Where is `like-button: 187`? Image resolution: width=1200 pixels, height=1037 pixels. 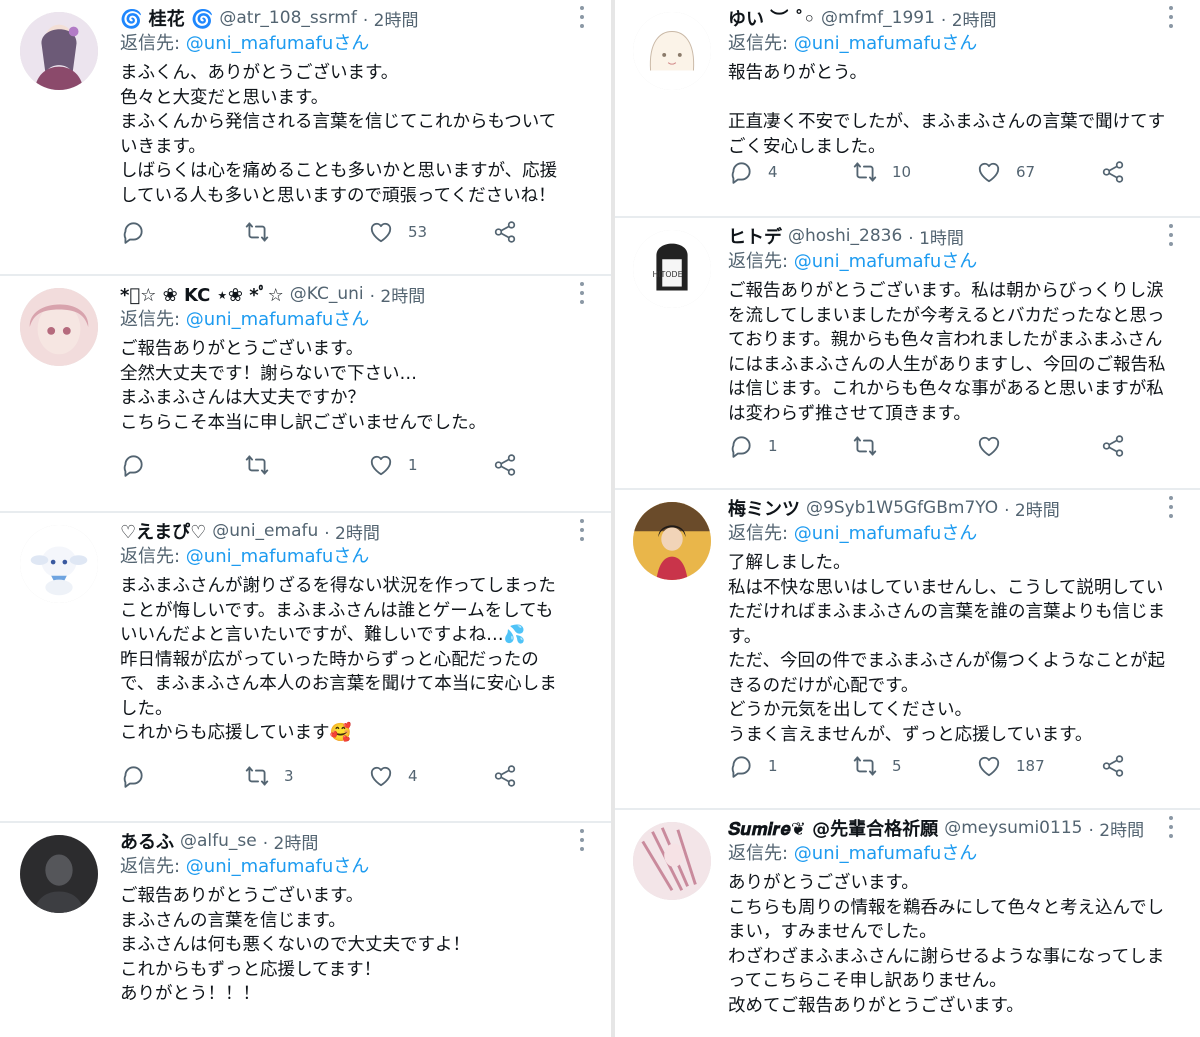 like-button: 187 is located at coordinates (1010, 766).